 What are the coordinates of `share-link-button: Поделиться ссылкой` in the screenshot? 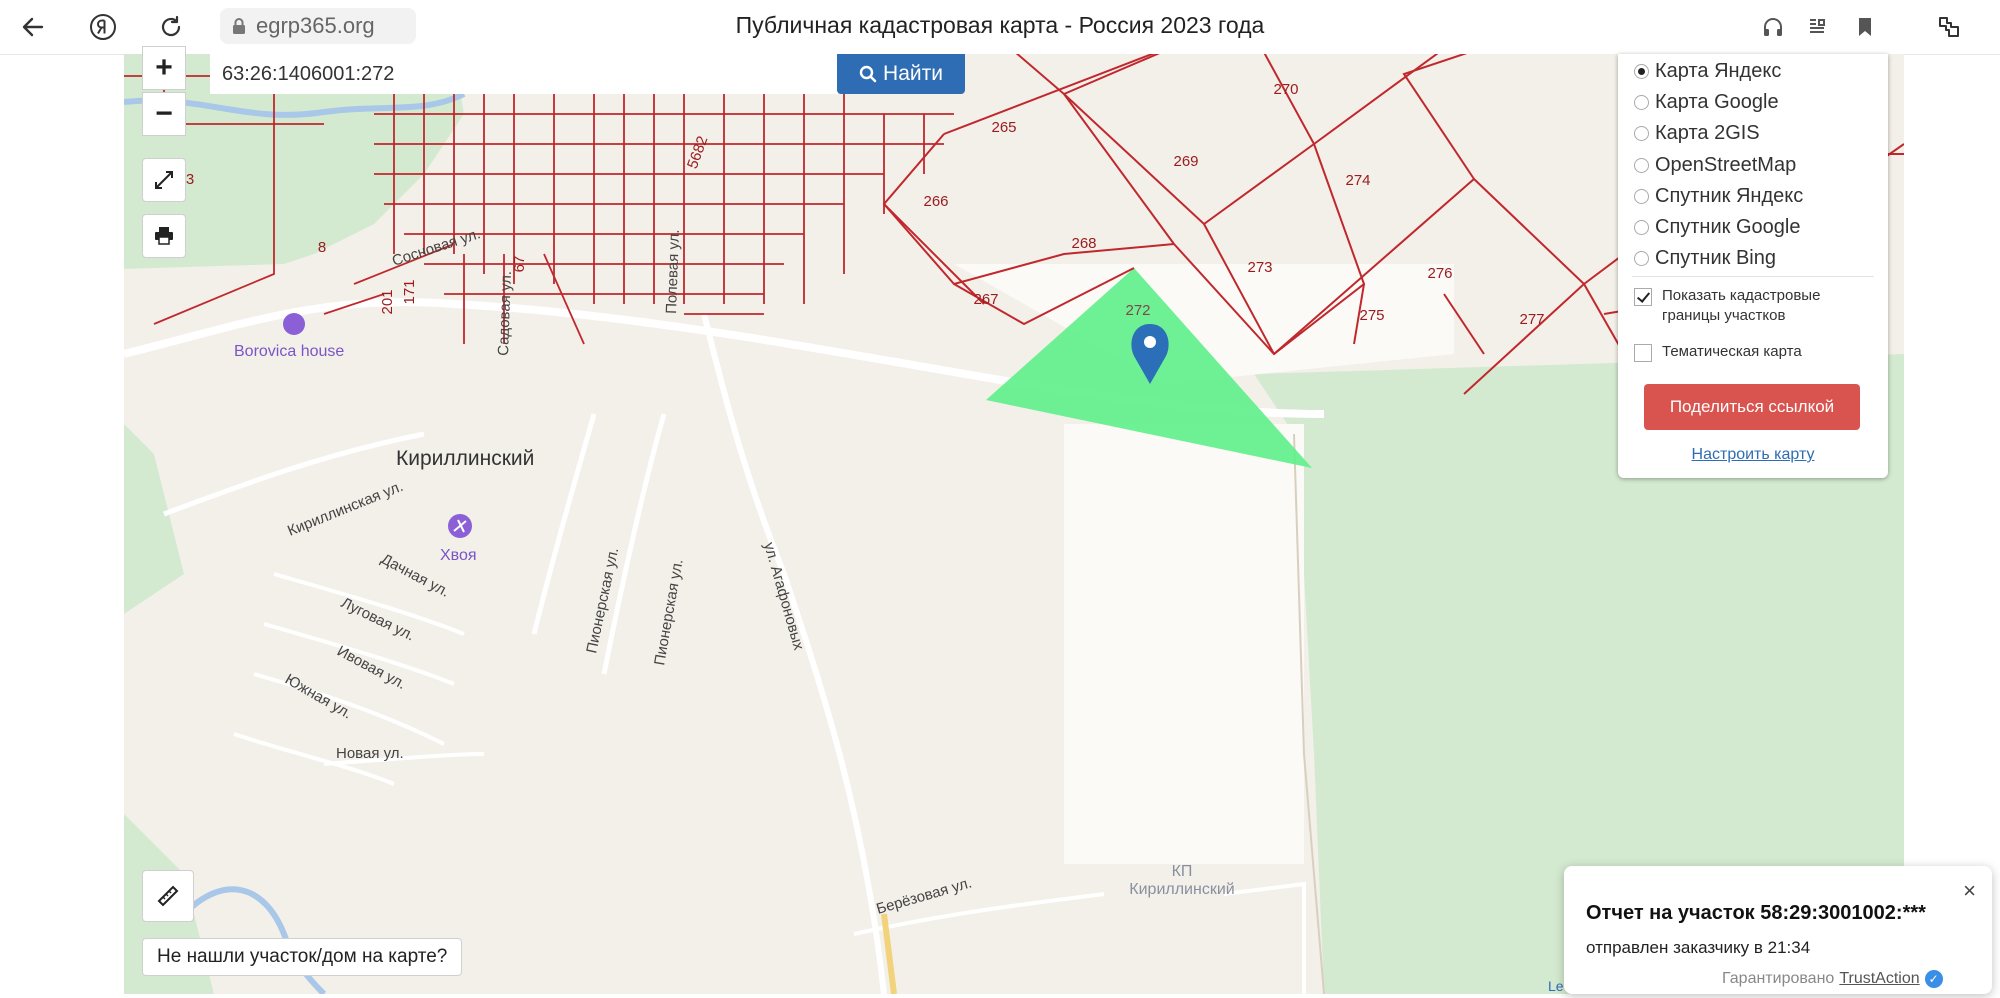 It's located at (1752, 407).